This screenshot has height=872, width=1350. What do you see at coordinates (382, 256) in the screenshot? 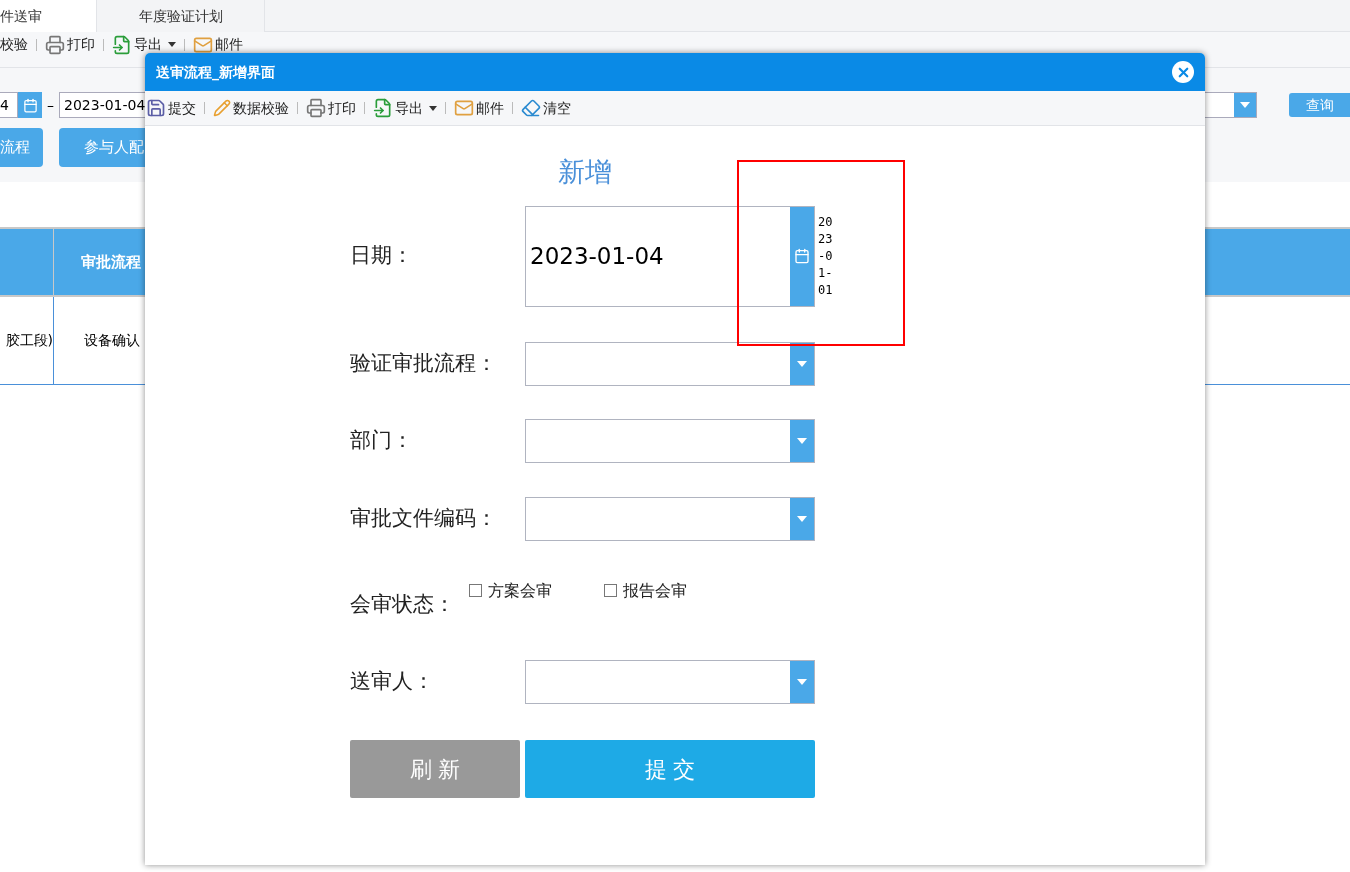
I see `field-label: 日期：` at bounding box center [382, 256].